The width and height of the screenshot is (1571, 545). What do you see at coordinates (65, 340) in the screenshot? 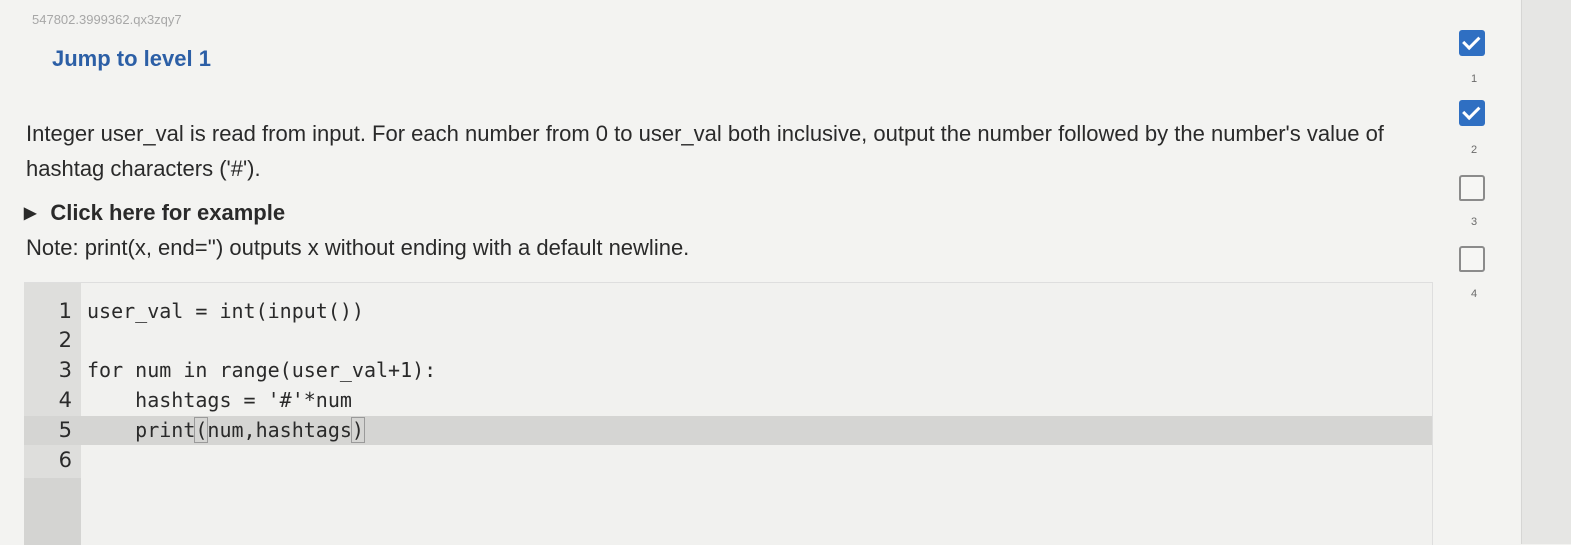
I see `line-number: 2` at bounding box center [65, 340].